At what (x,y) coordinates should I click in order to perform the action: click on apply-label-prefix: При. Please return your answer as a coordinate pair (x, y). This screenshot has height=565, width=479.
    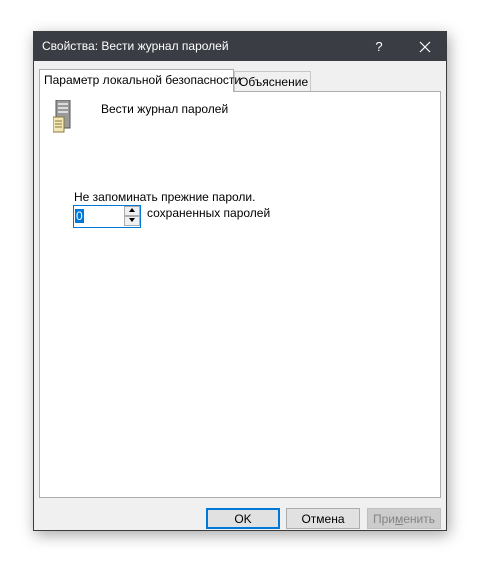
    Looking at the image, I should click on (383, 518).